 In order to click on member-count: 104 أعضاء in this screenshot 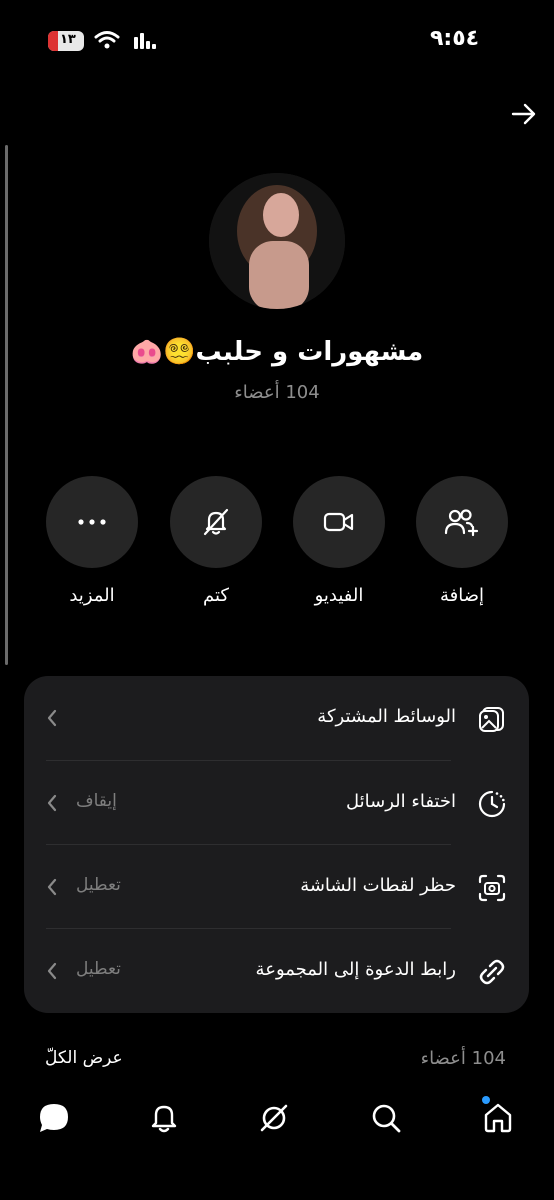, I will do `click(277, 392)`.